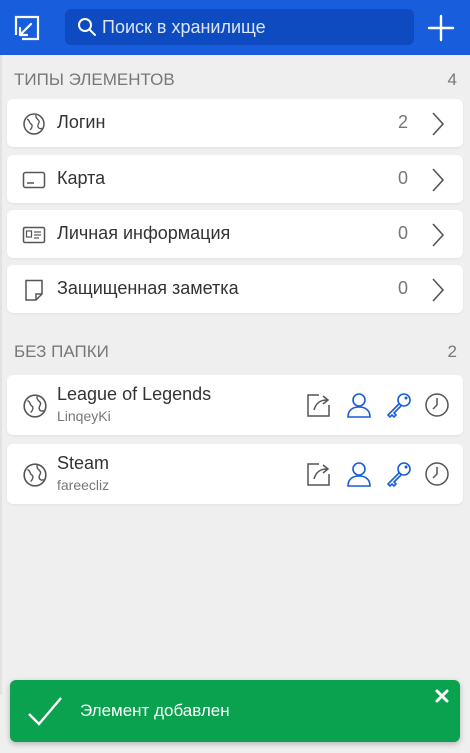 The height and width of the screenshot is (753, 470). Describe the element at coordinates (34, 290) in the screenshot. I see `note-icon` at that location.